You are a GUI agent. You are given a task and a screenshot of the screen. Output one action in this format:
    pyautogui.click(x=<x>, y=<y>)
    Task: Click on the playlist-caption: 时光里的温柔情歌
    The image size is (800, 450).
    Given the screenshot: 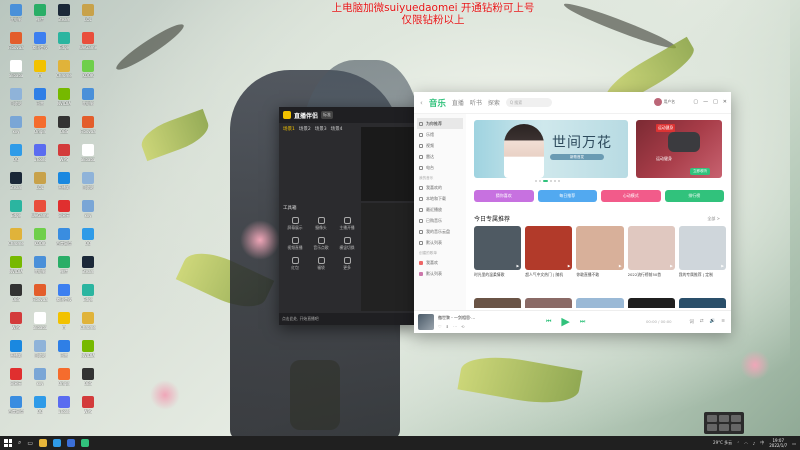 What is the action you would take?
    pyautogui.click(x=497, y=277)
    